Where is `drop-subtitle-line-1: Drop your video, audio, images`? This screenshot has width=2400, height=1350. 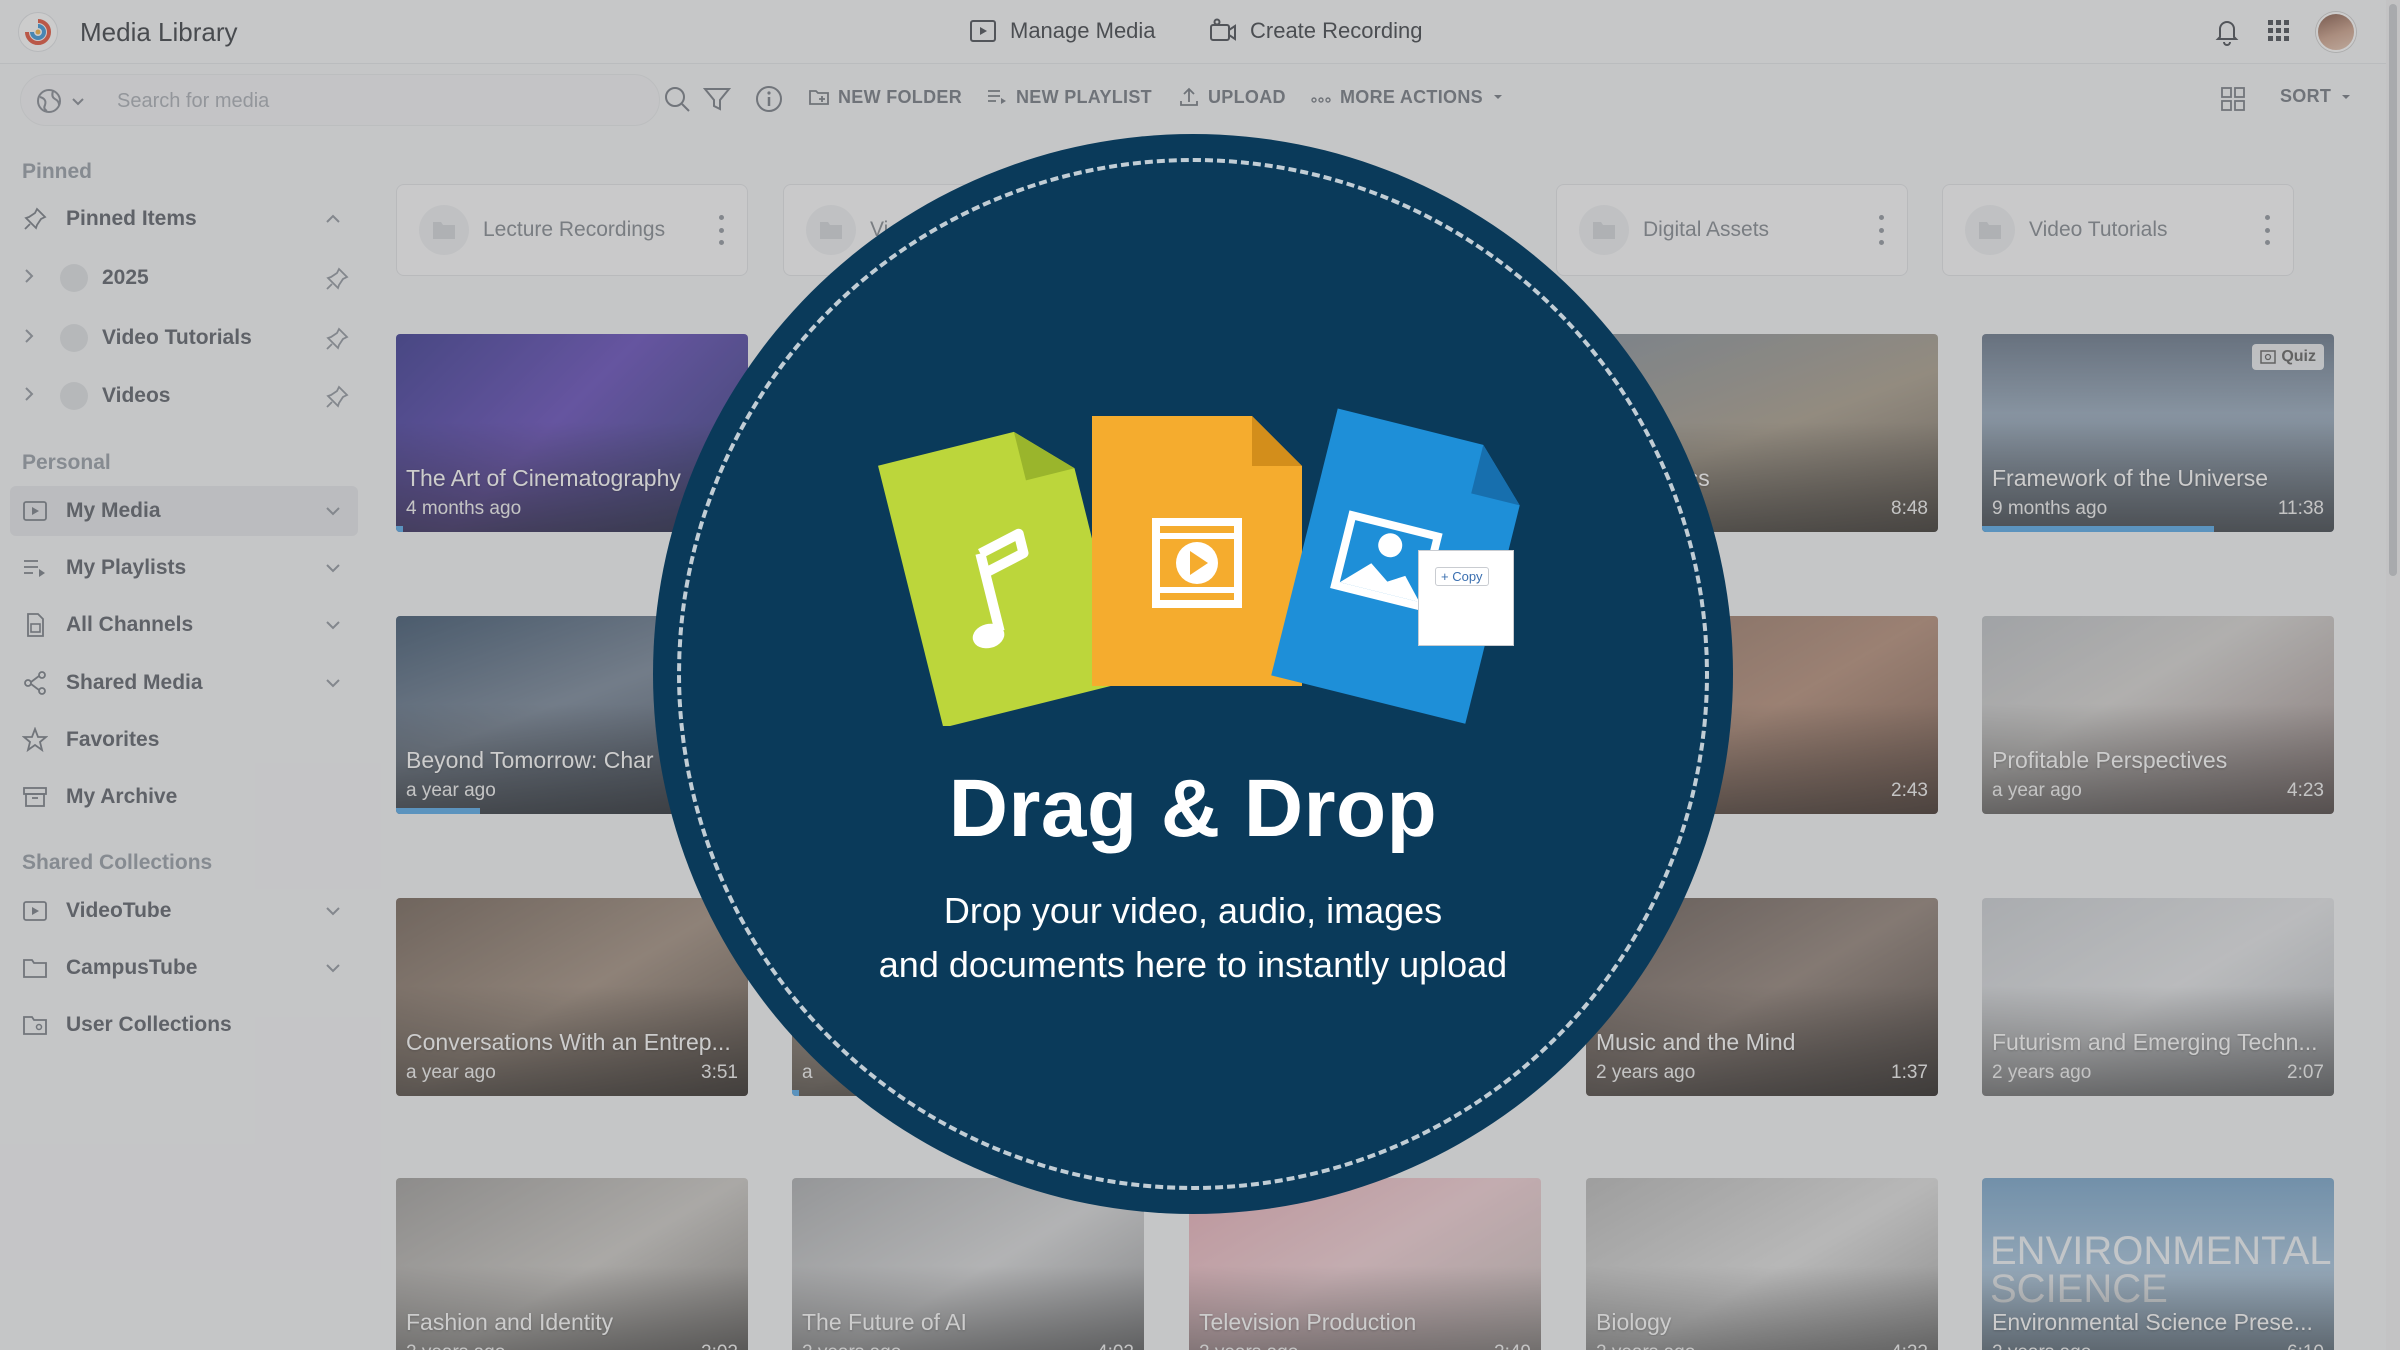 drop-subtitle-line-1: Drop your video, audio, images is located at coordinates (1193, 910).